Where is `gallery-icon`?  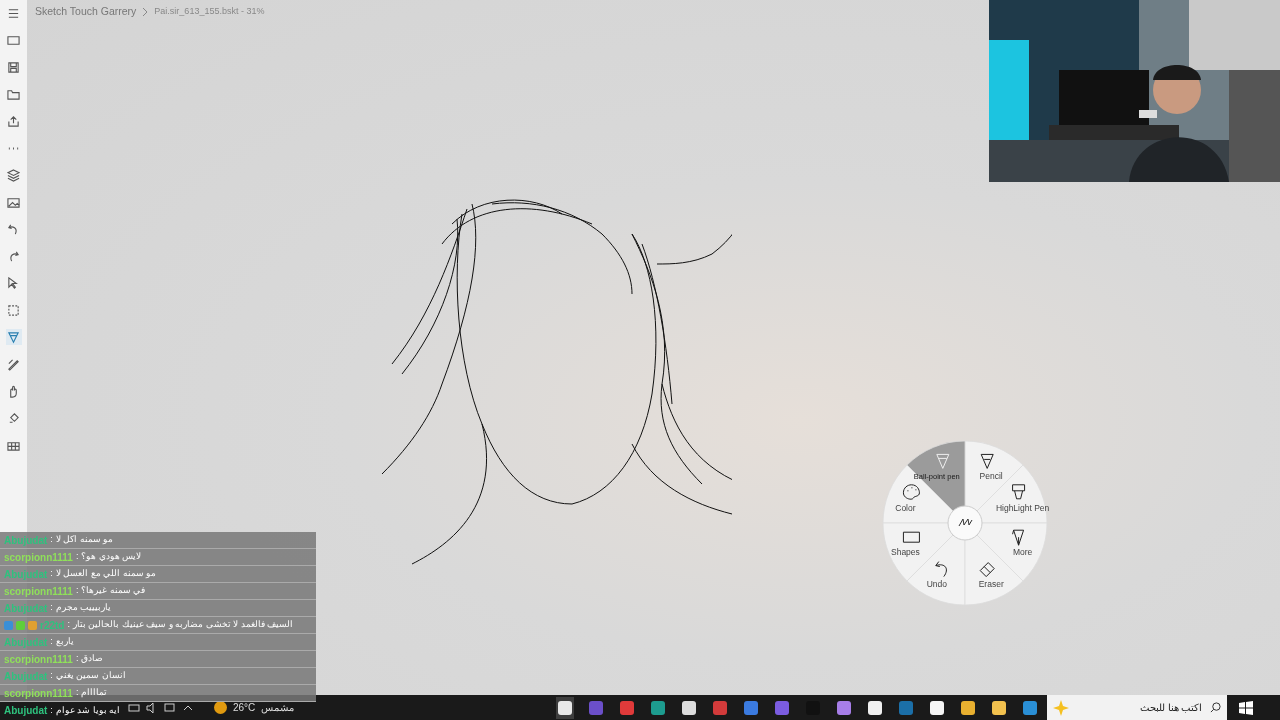
gallery-icon is located at coordinates (13, 202).